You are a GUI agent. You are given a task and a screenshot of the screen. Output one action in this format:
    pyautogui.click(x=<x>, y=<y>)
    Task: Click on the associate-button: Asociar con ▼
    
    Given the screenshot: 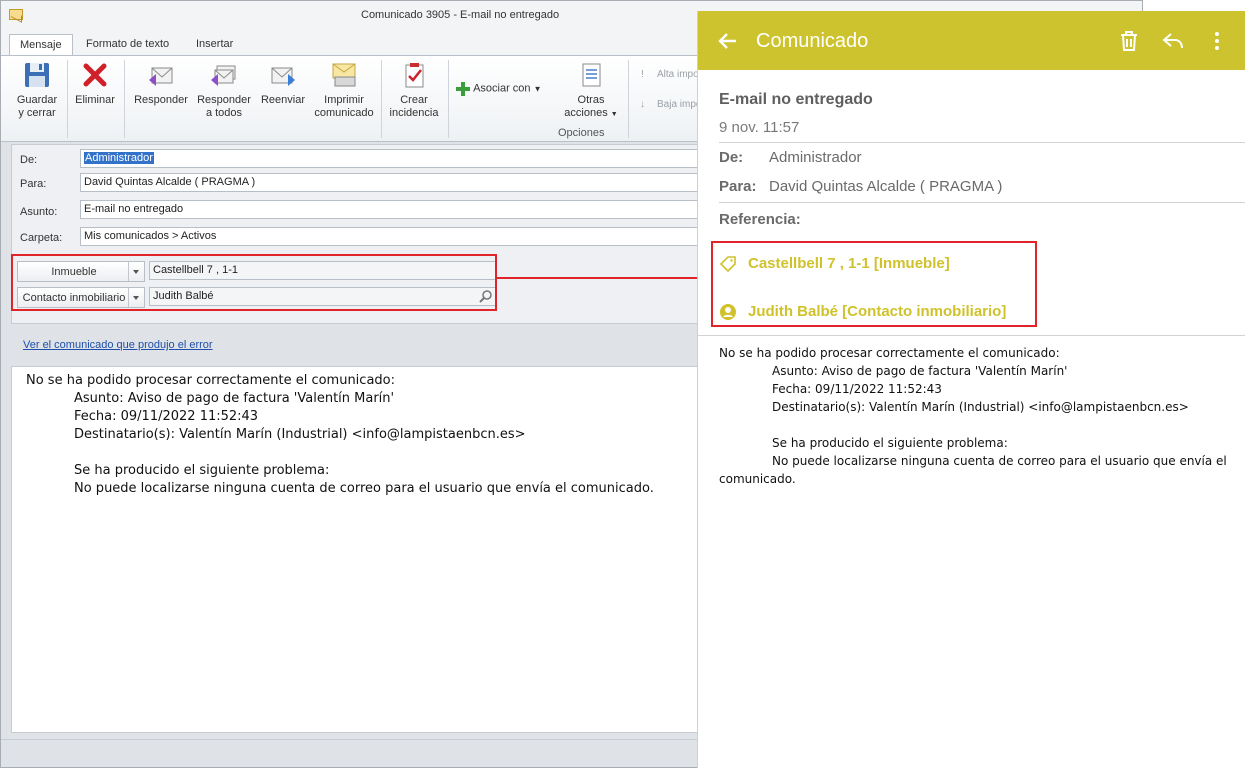 What is the action you would take?
    pyautogui.click(x=501, y=89)
    